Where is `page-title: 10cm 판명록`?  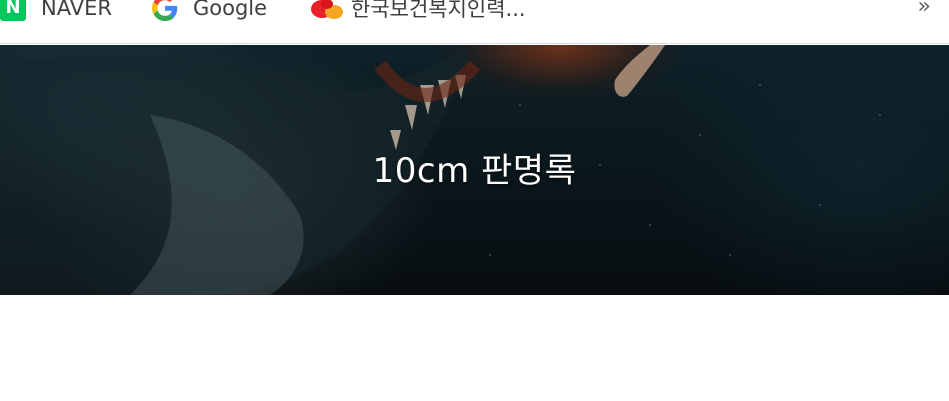
page-title: 10cm 판명록 is located at coordinates (474, 171).